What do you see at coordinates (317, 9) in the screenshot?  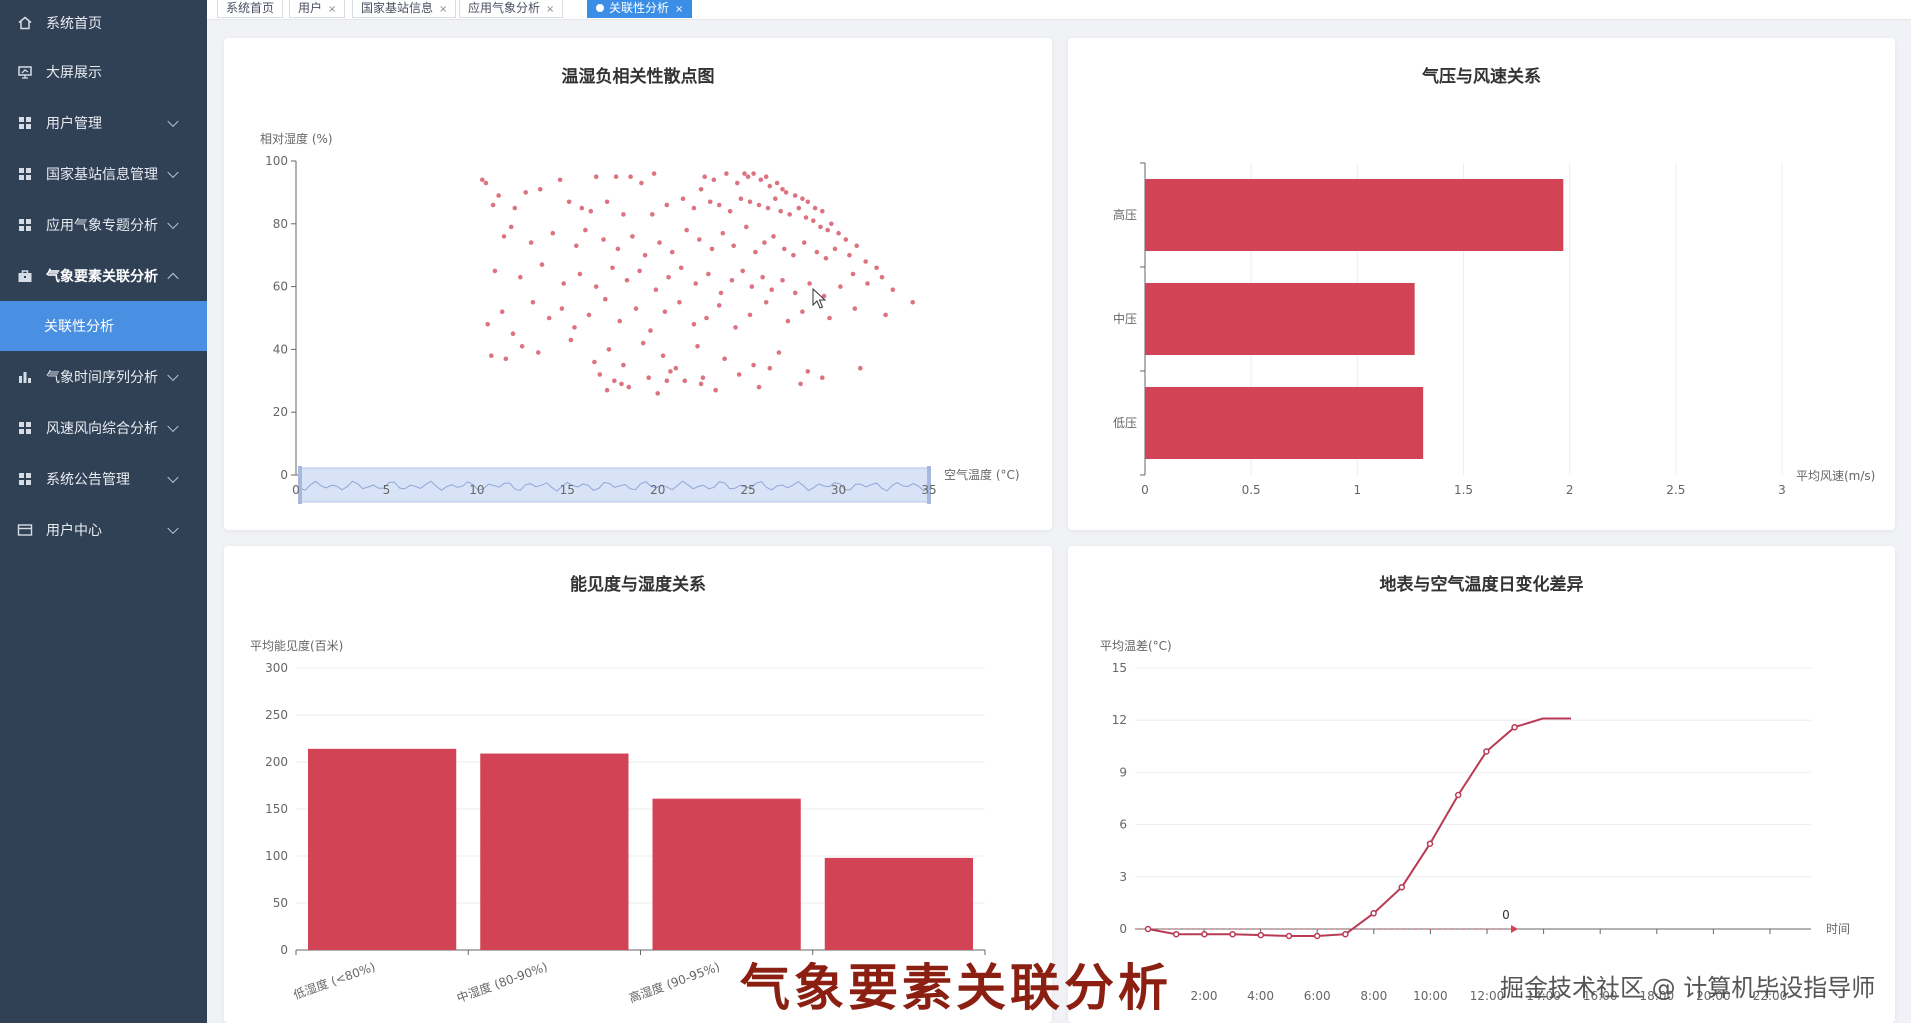 I see `tab-item: 用户 ×` at bounding box center [317, 9].